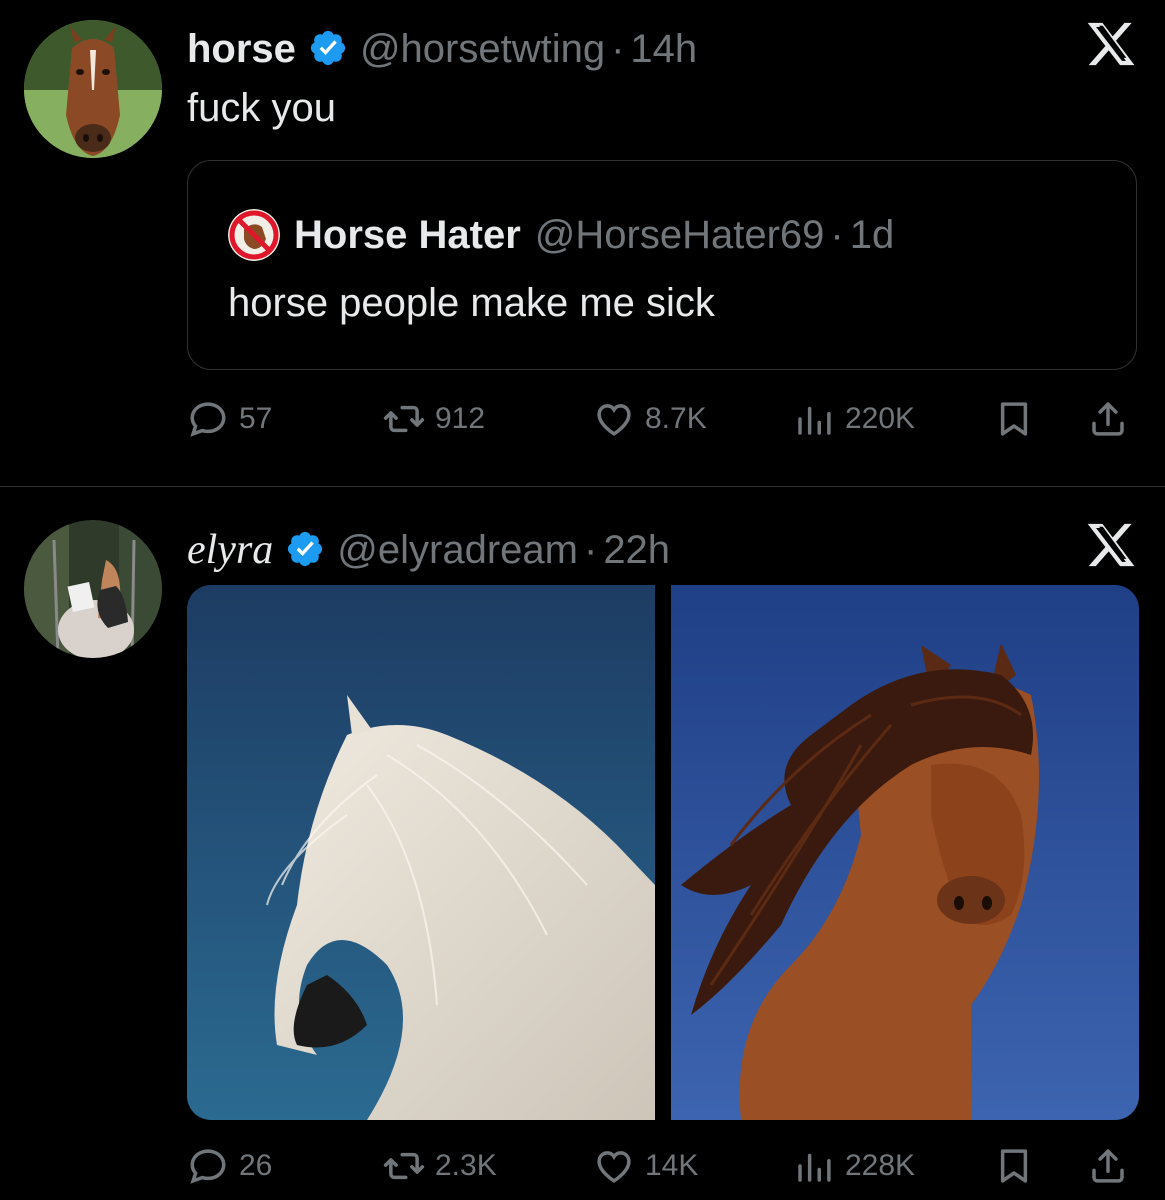 The width and height of the screenshot is (1165, 1200). Describe the element at coordinates (434, 419) in the screenshot. I see `repost-button: 912` at that location.